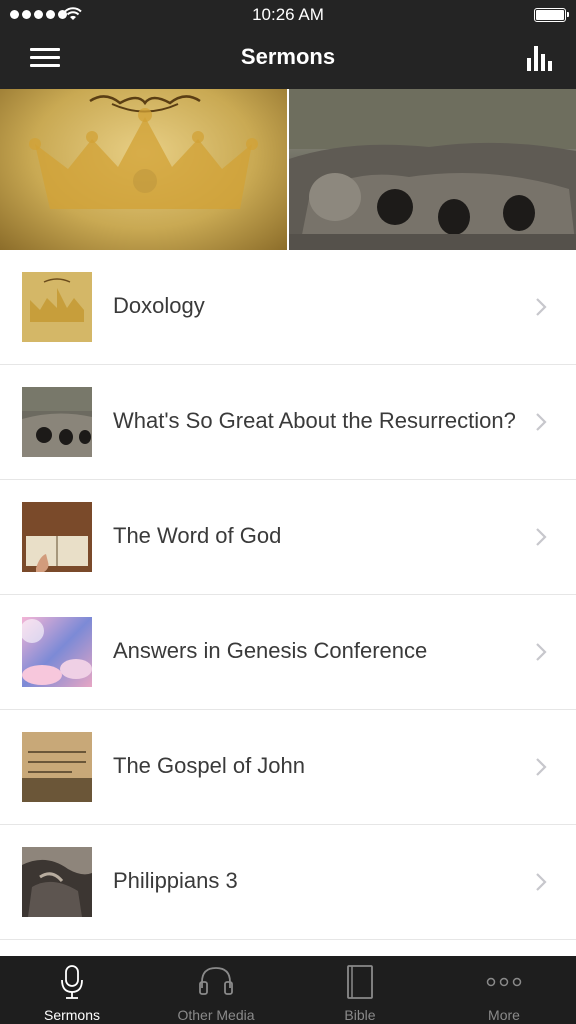 Image resolution: width=576 pixels, height=1024 pixels. What do you see at coordinates (175, 880) in the screenshot?
I see `sermon-title: Philippians 3` at bounding box center [175, 880].